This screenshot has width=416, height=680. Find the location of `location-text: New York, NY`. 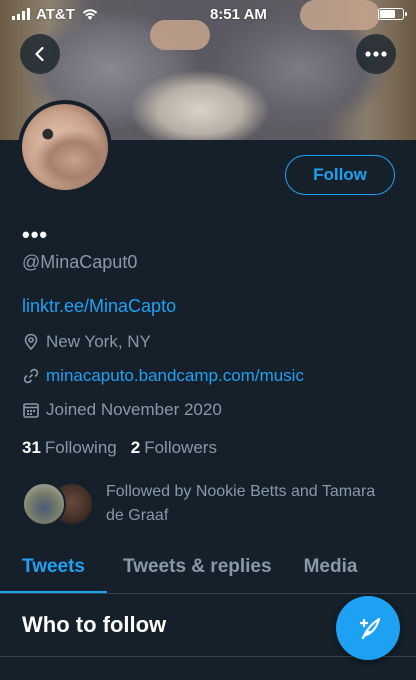

location-text: New York, NY is located at coordinates (98, 341).